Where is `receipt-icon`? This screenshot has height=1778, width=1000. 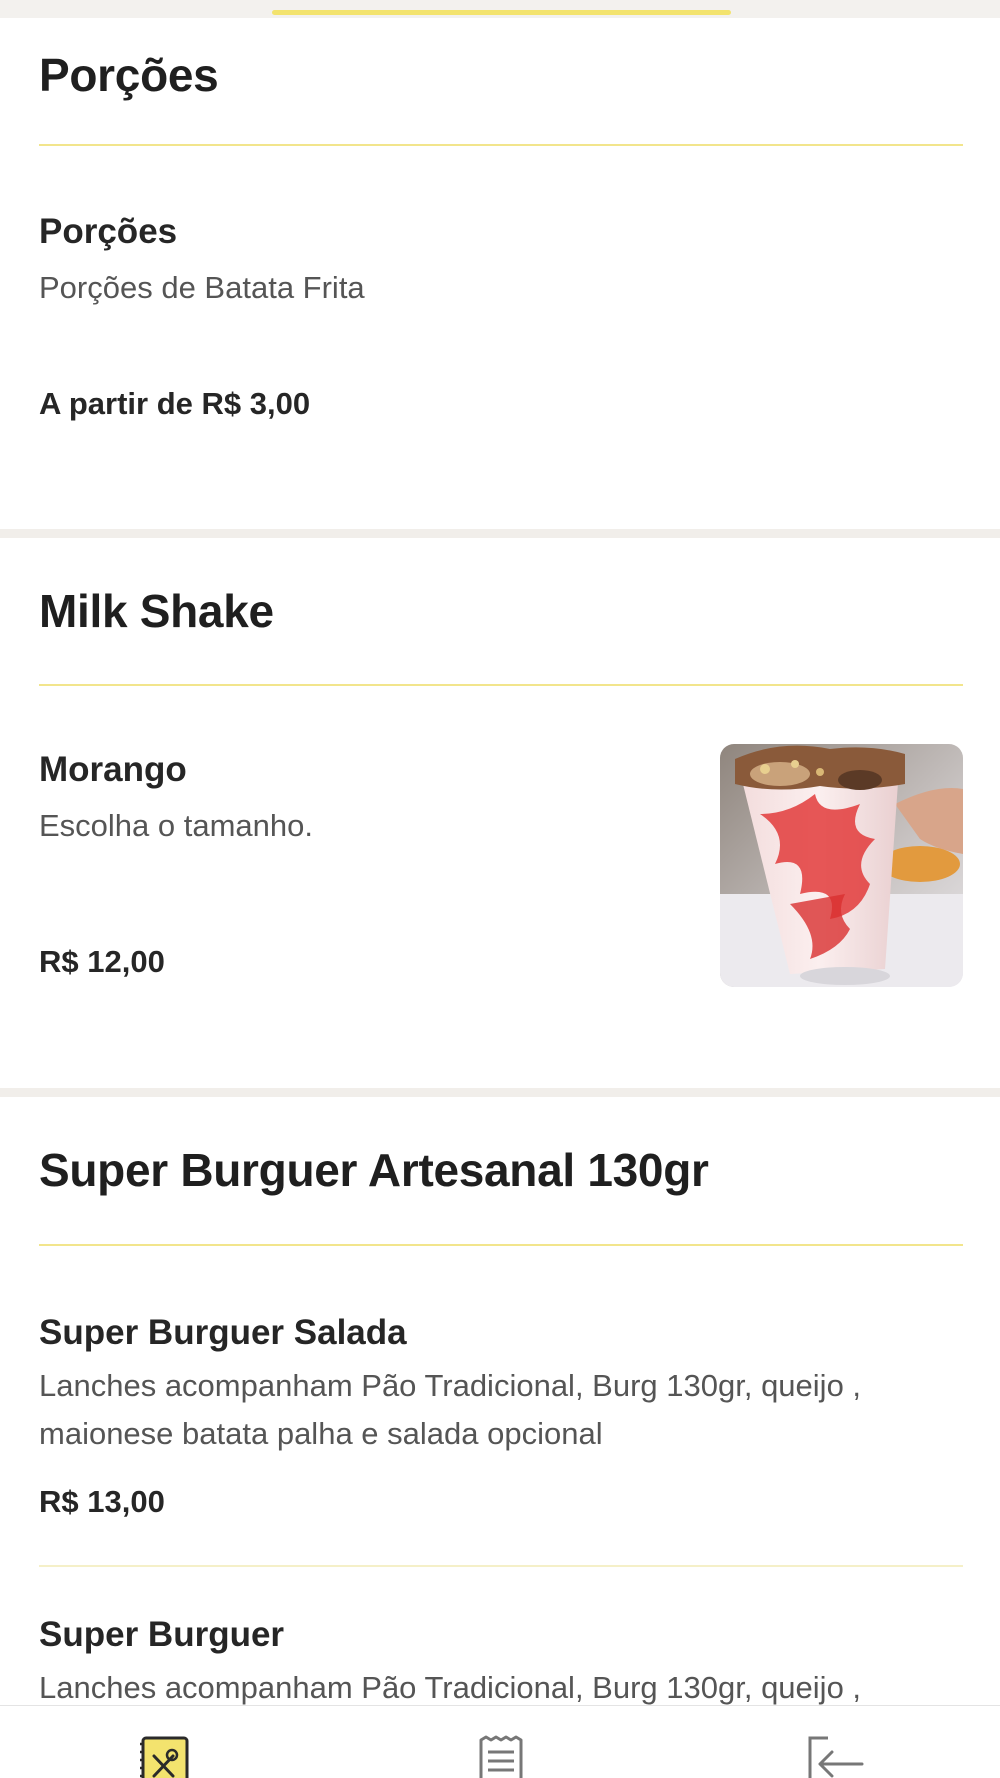
receipt-icon is located at coordinates (501, 1756).